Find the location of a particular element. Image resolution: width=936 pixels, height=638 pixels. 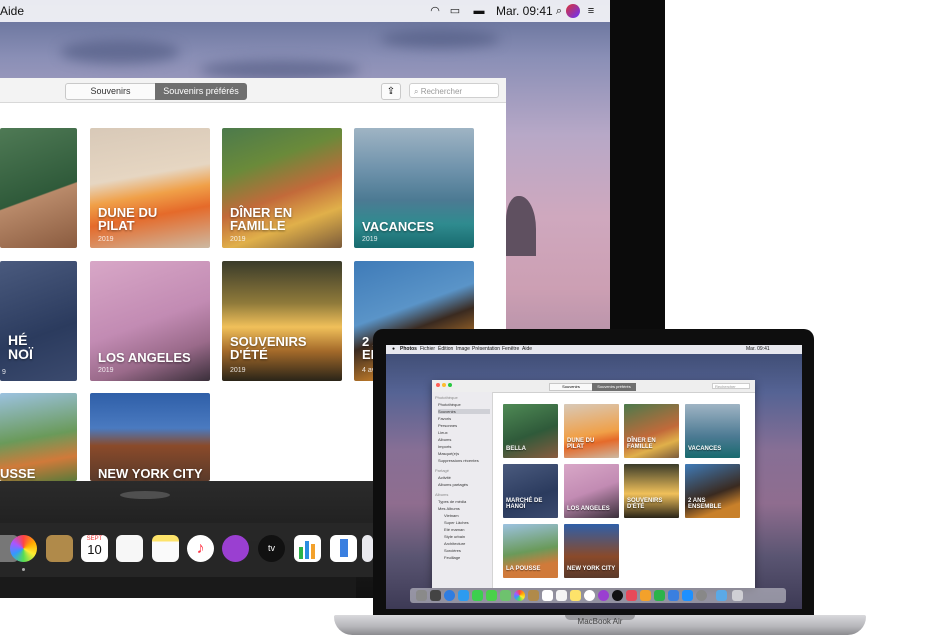

appletv-icon is located at coordinates (617, 595).